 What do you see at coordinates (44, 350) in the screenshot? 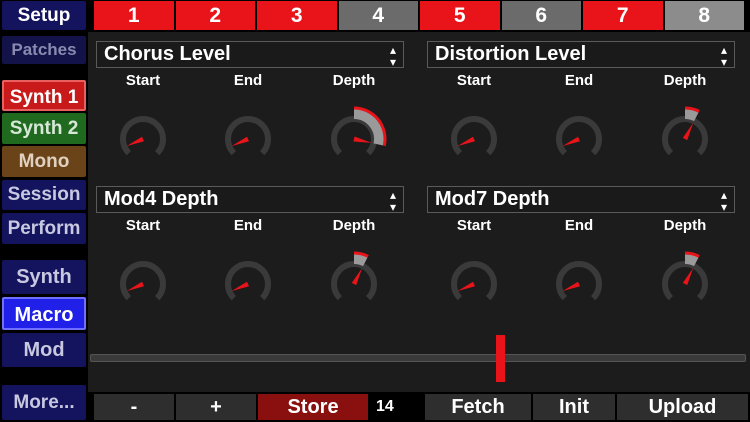
I see `mod-button: Mod` at bounding box center [44, 350].